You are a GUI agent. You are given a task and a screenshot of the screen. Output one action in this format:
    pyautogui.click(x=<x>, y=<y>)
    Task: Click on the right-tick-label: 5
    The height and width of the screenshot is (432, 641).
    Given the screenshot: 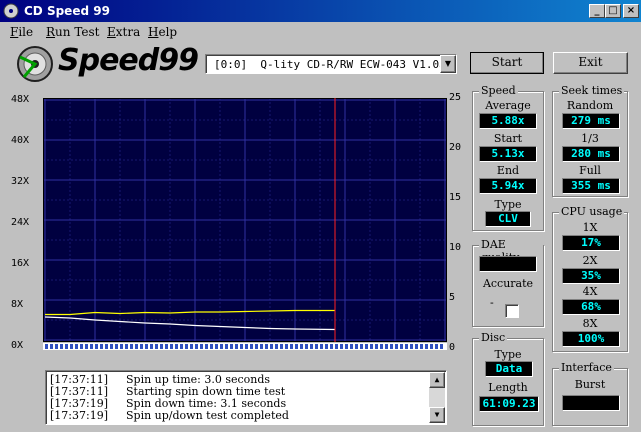 What is the action you would take?
    pyautogui.click(x=452, y=297)
    